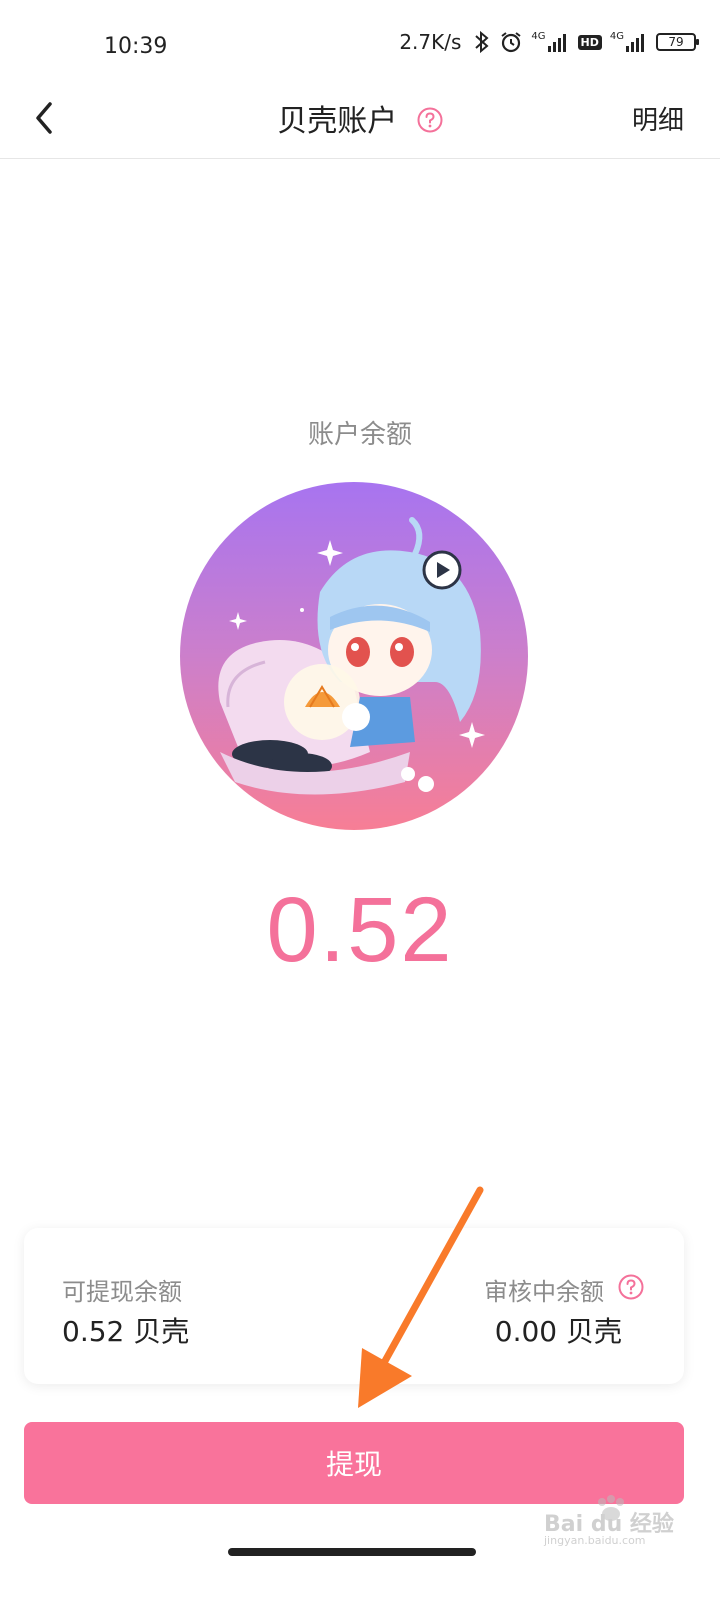 Image resolution: width=720 pixels, height=1600 pixels. What do you see at coordinates (589, 42) in the screenshot?
I see `hd-badge: HD` at bounding box center [589, 42].